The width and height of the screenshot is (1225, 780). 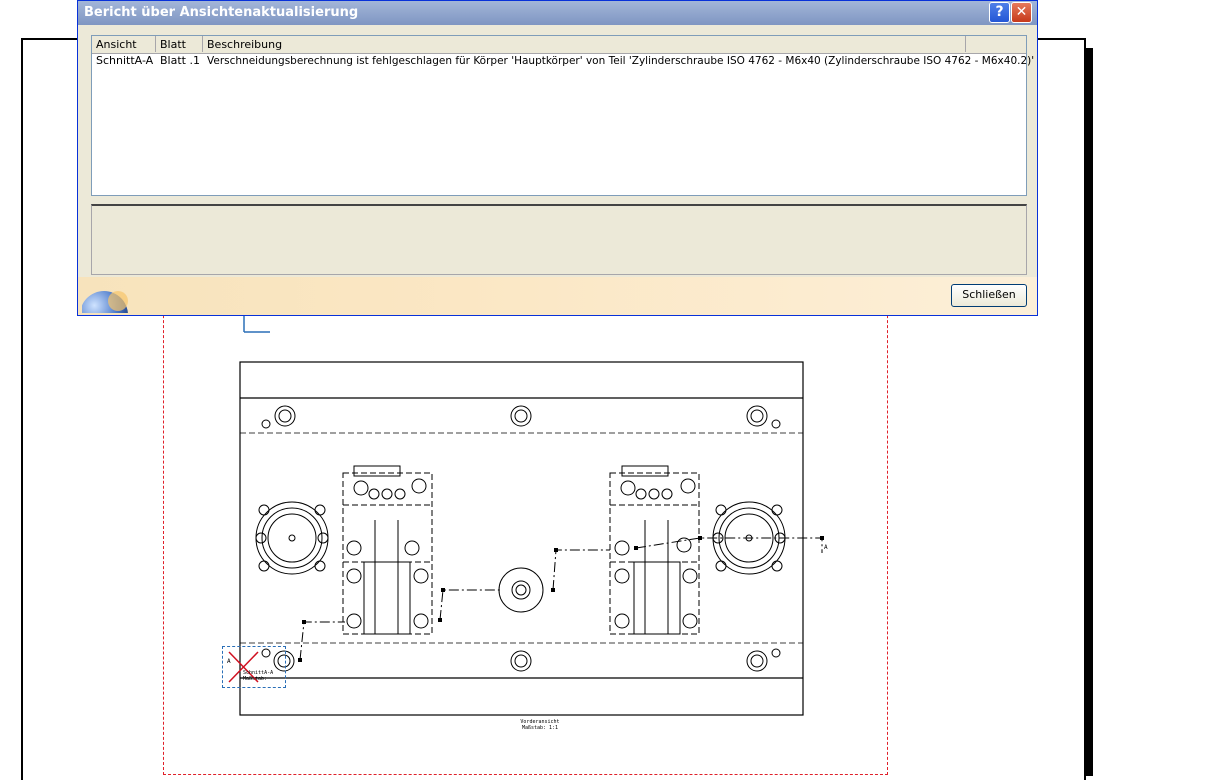 What do you see at coordinates (125, 60) in the screenshot?
I see `cell-ansicht: SchnittA-A` at bounding box center [125, 60].